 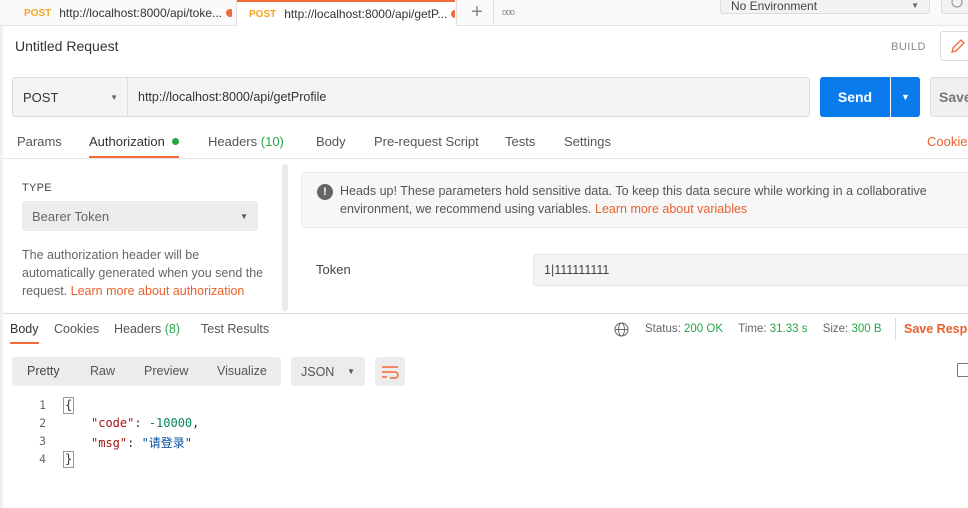 I want to click on send-options-button: ▼, so click(x=905, y=97).